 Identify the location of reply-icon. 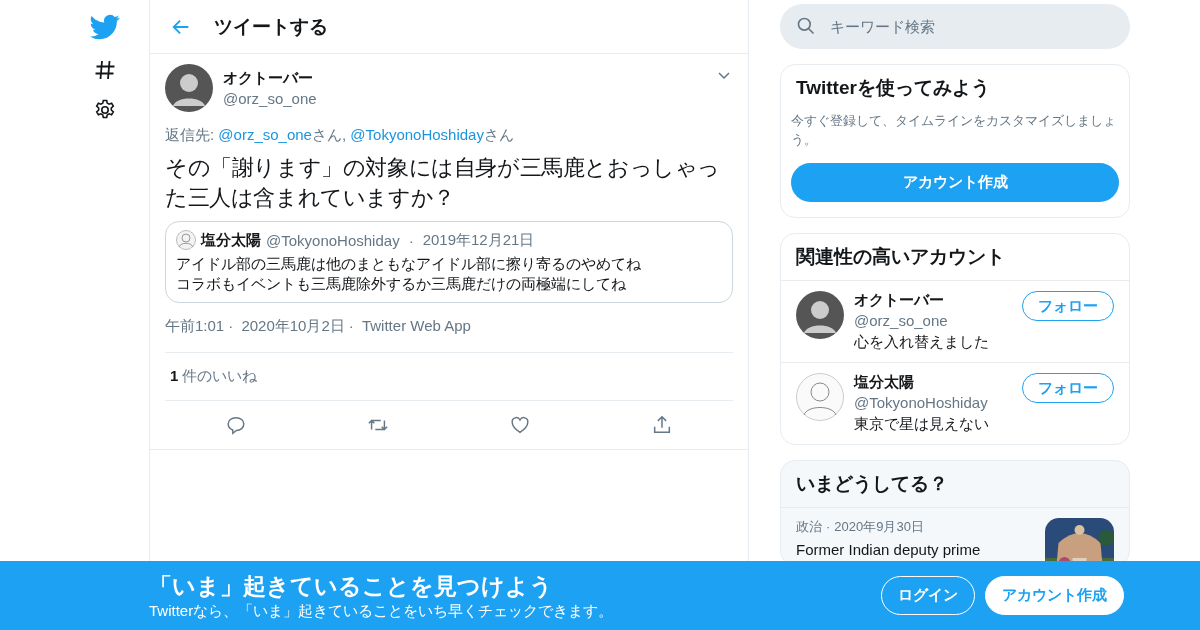
(236, 425).